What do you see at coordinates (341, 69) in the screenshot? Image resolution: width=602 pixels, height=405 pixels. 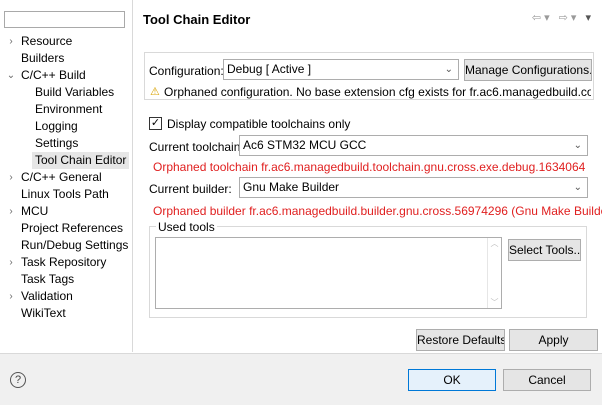 I see `configuration-select: Debug [ Active ] ⌄` at bounding box center [341, 69].